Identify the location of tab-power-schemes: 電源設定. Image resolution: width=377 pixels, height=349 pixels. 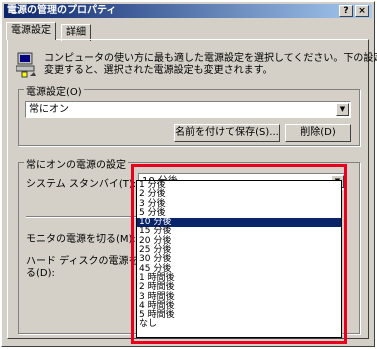
(31, 31).